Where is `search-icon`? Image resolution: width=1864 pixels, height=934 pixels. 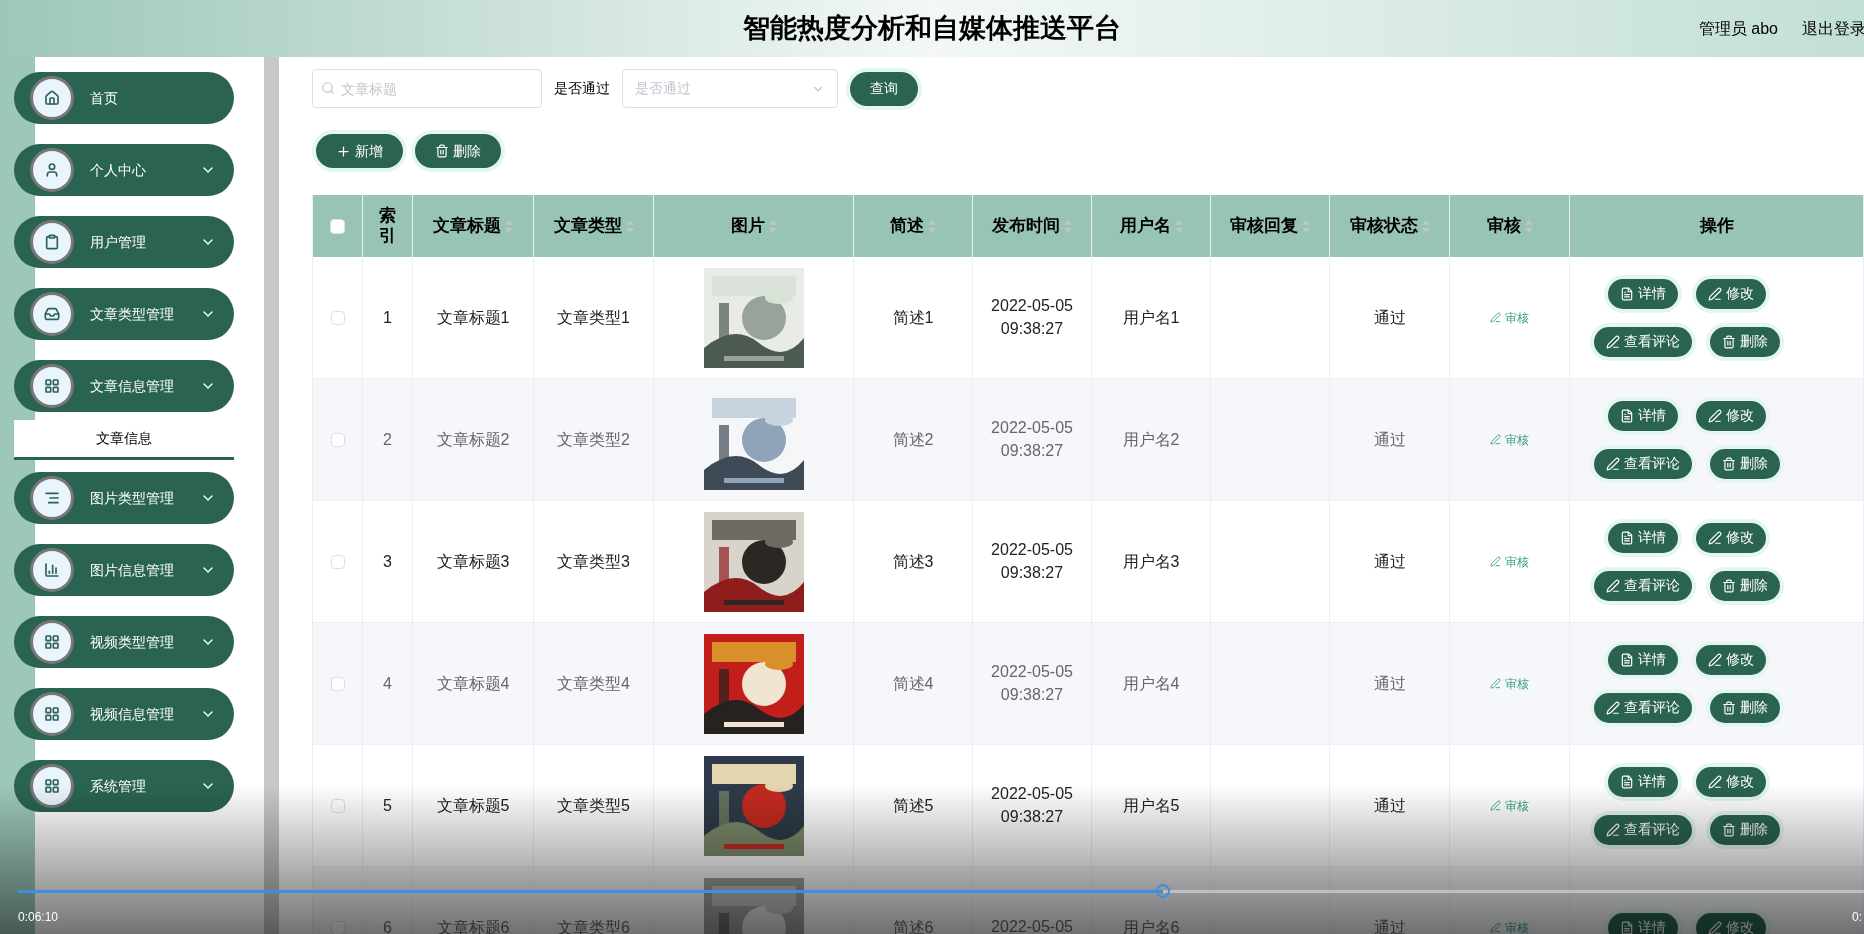 search-icon is located at coordinates (328, 88).